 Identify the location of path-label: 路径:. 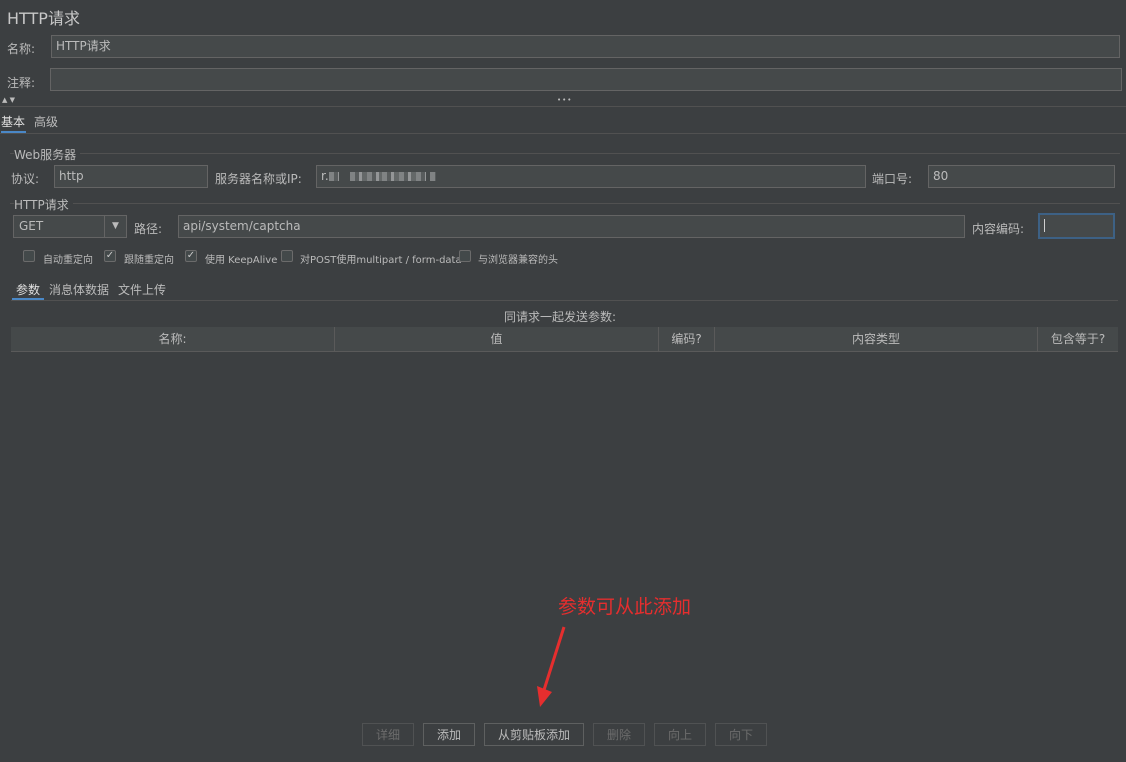
(148, 229).